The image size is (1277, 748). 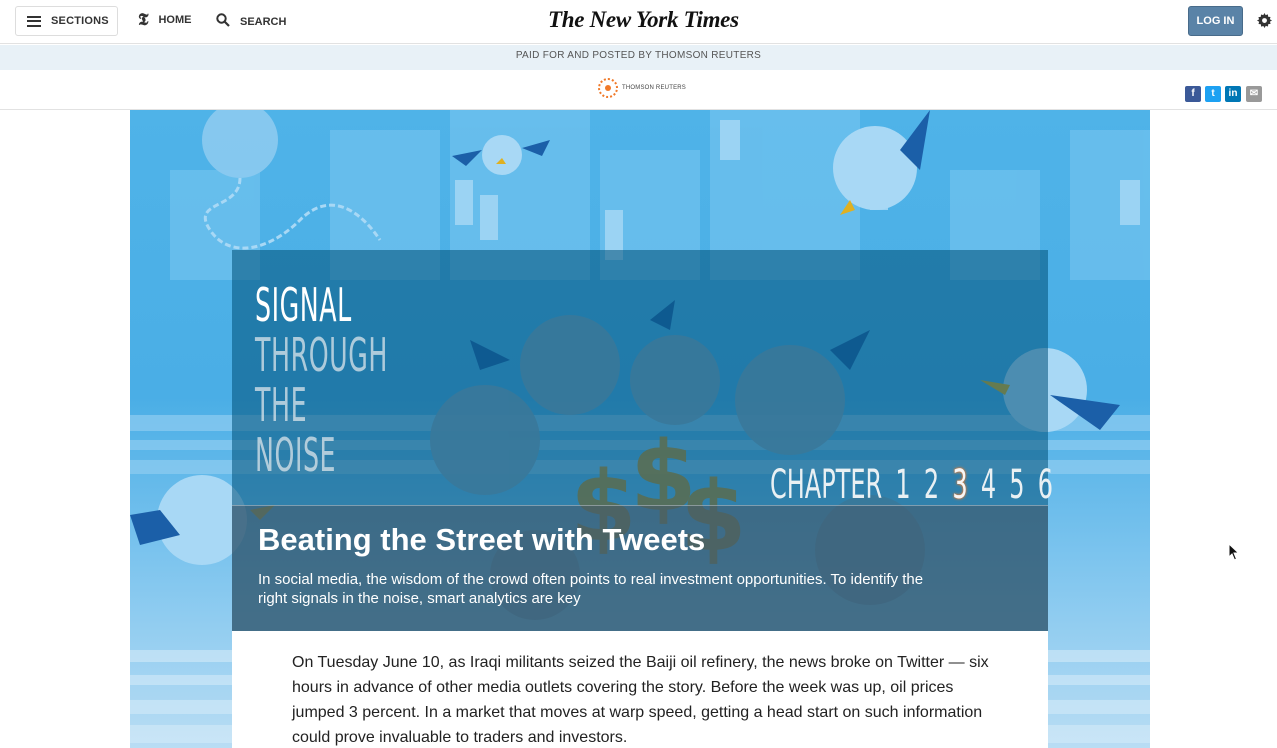 I want to click on search-link: SEARCH, so click(x=251, y=21).